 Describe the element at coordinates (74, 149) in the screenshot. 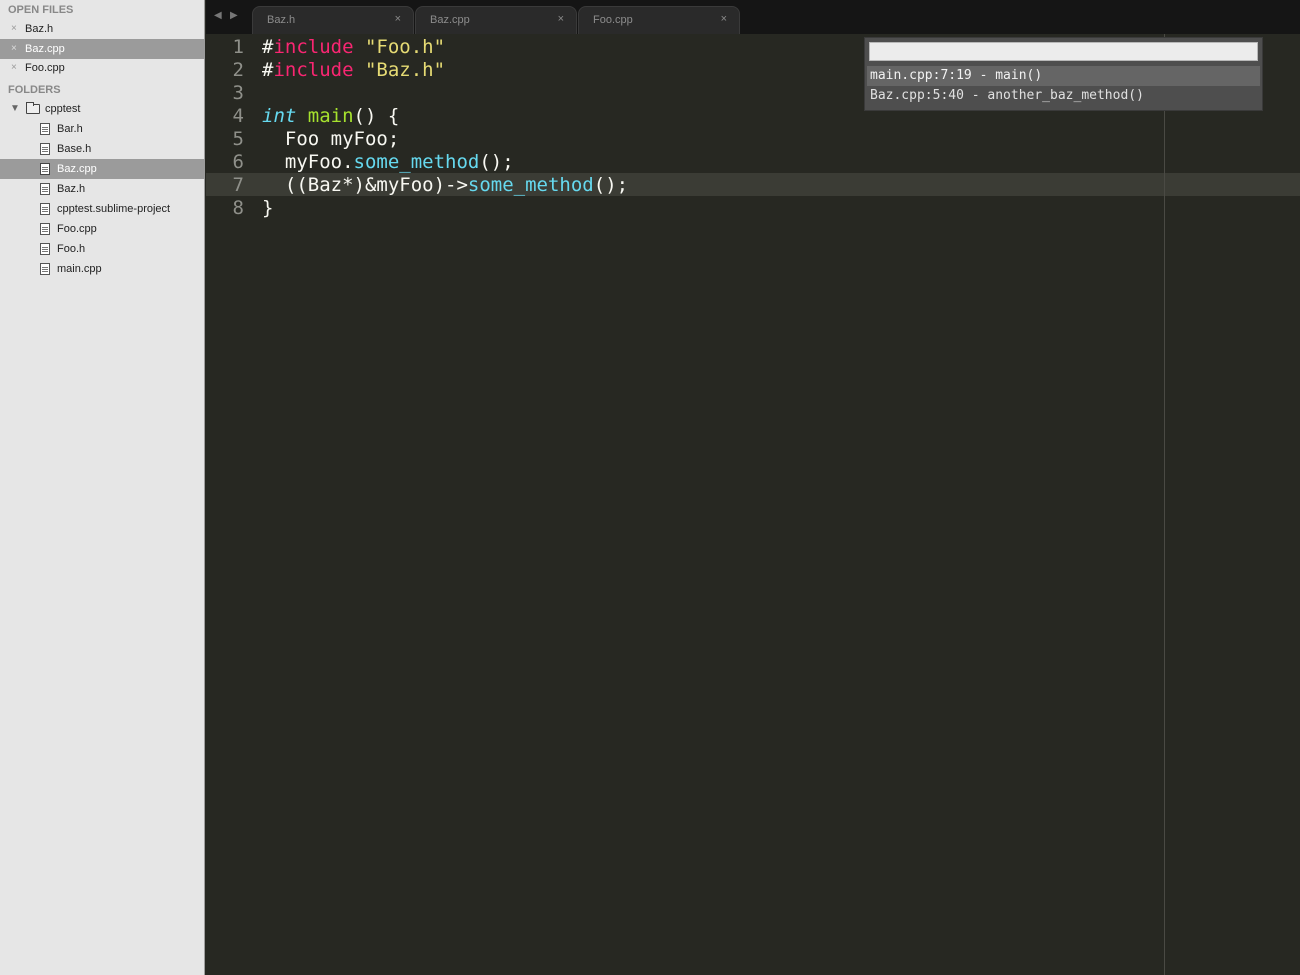

I see `tree-file-label: Base.h` at that location.